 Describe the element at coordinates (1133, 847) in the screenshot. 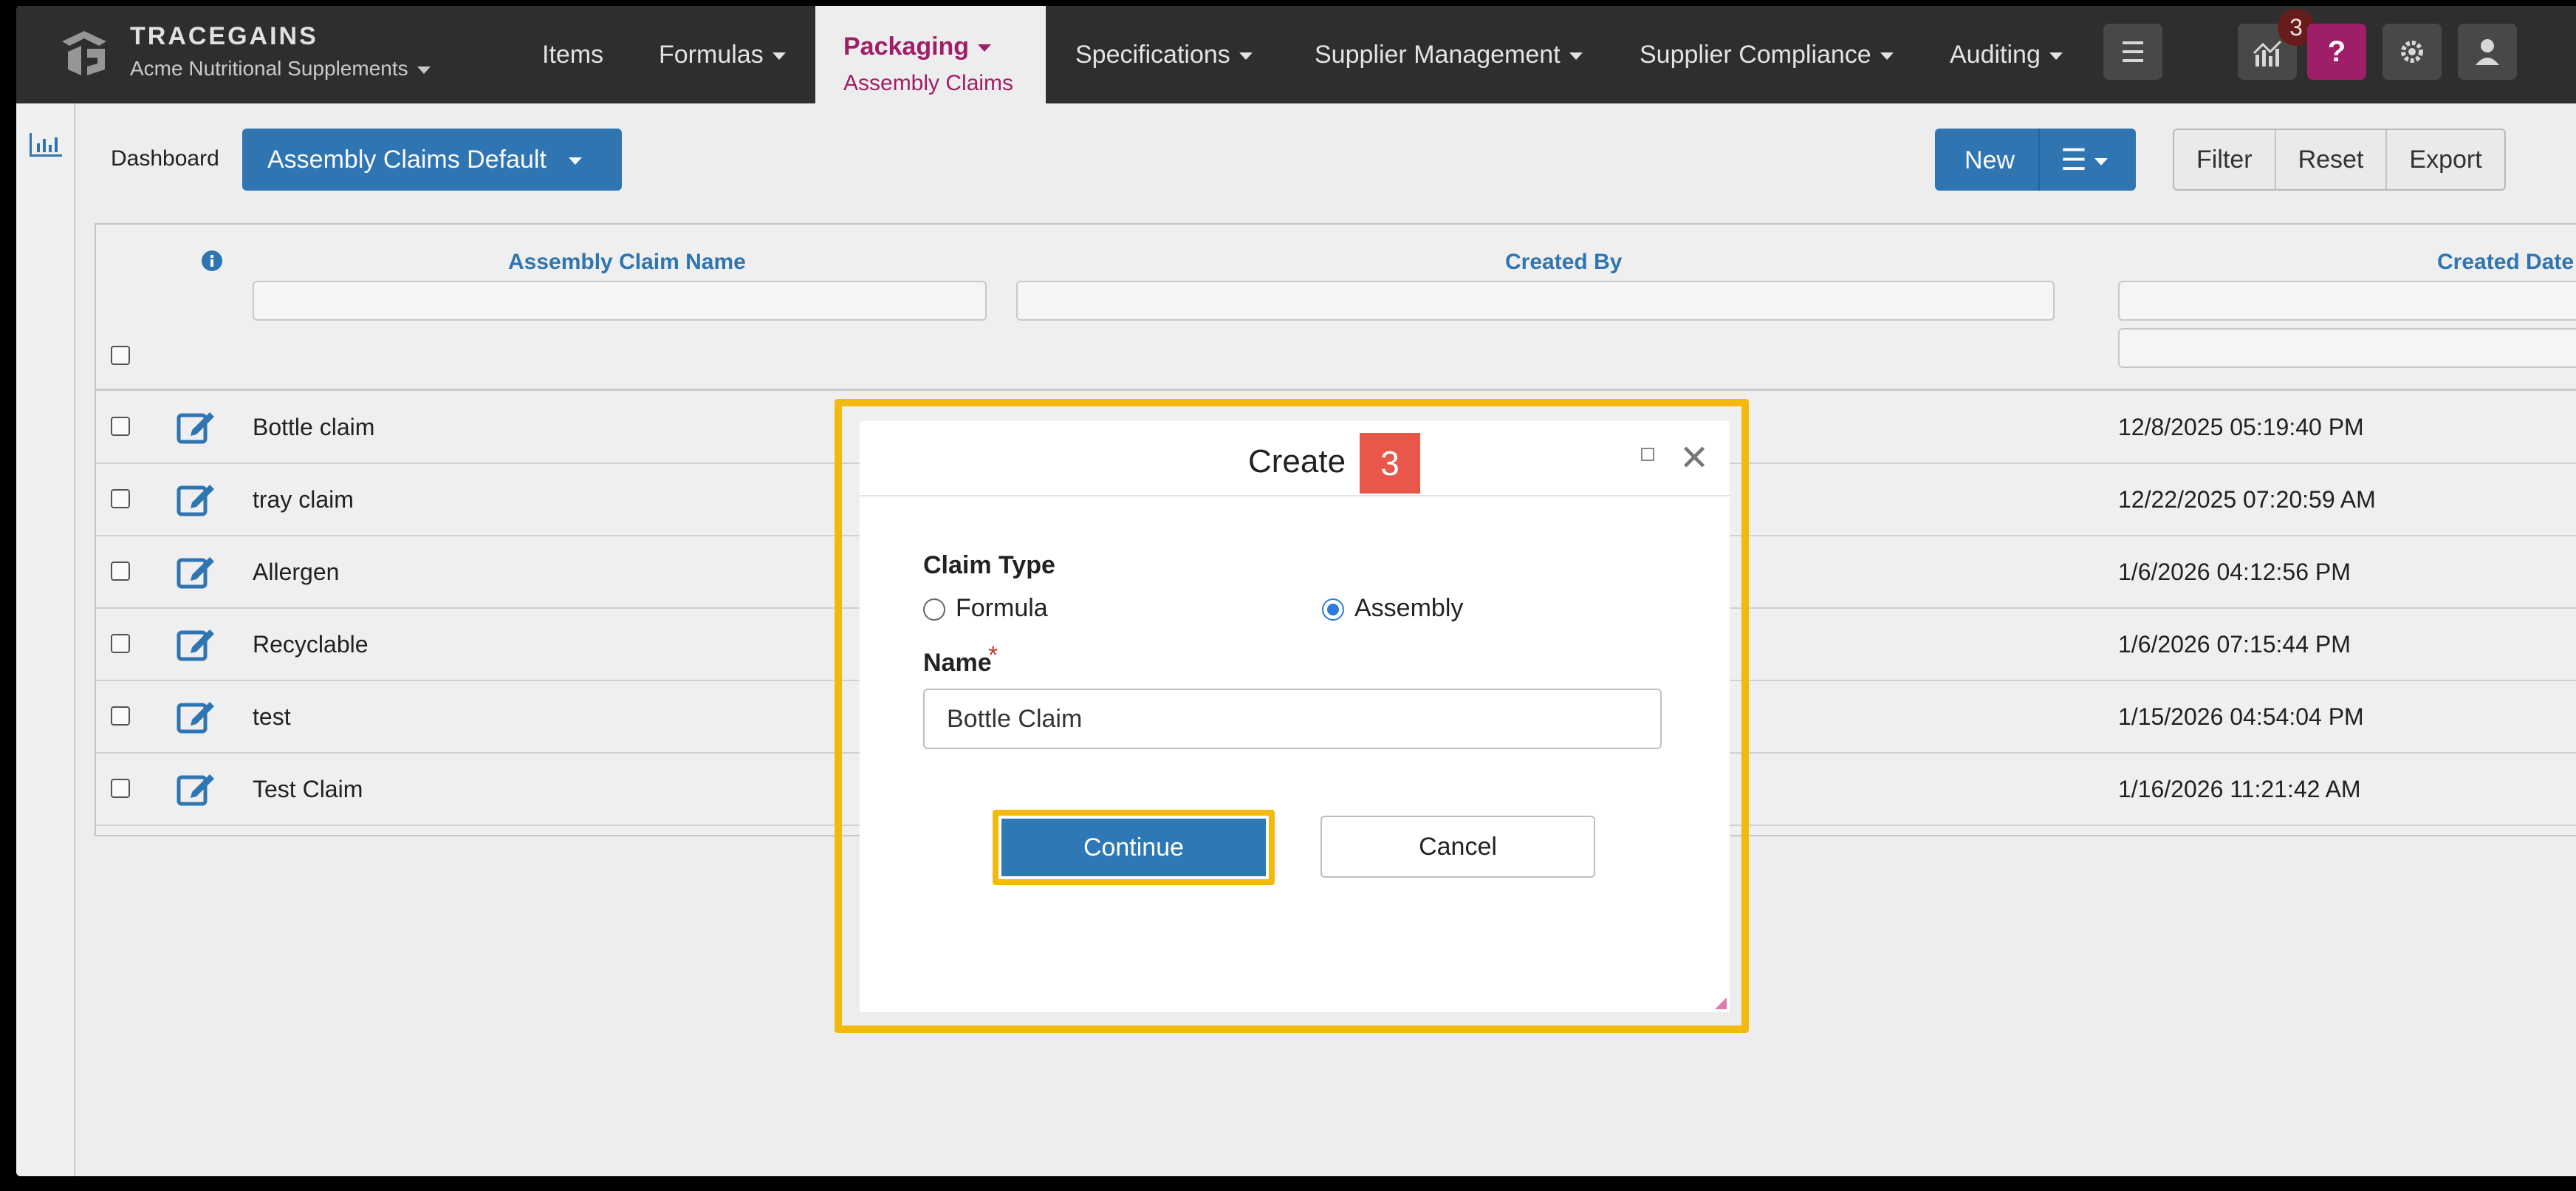

I see `continue-button: Continue` at that location.